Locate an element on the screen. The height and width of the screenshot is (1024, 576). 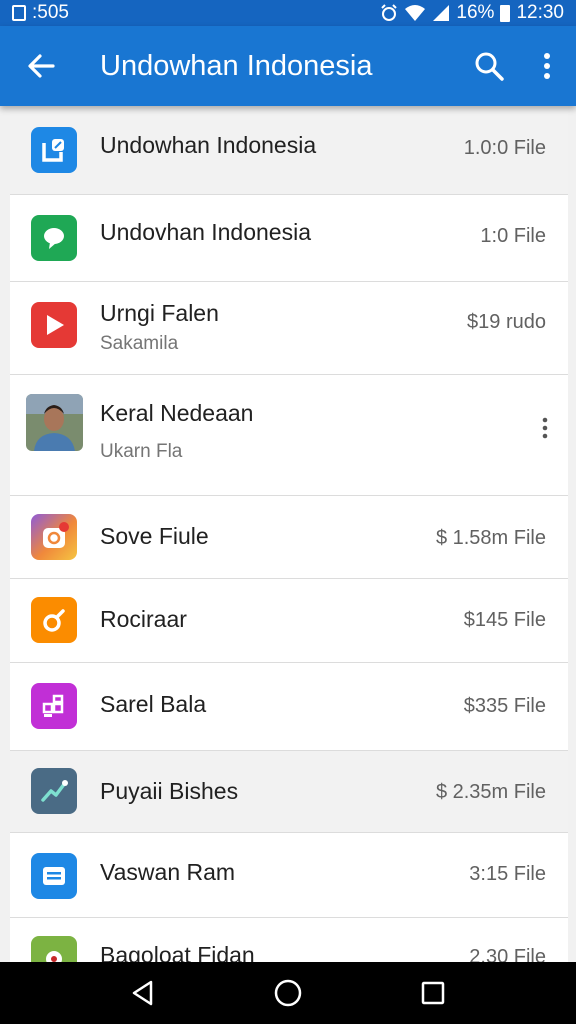
list-item: Rociraar $145 File is located at coordinates (289, 621).